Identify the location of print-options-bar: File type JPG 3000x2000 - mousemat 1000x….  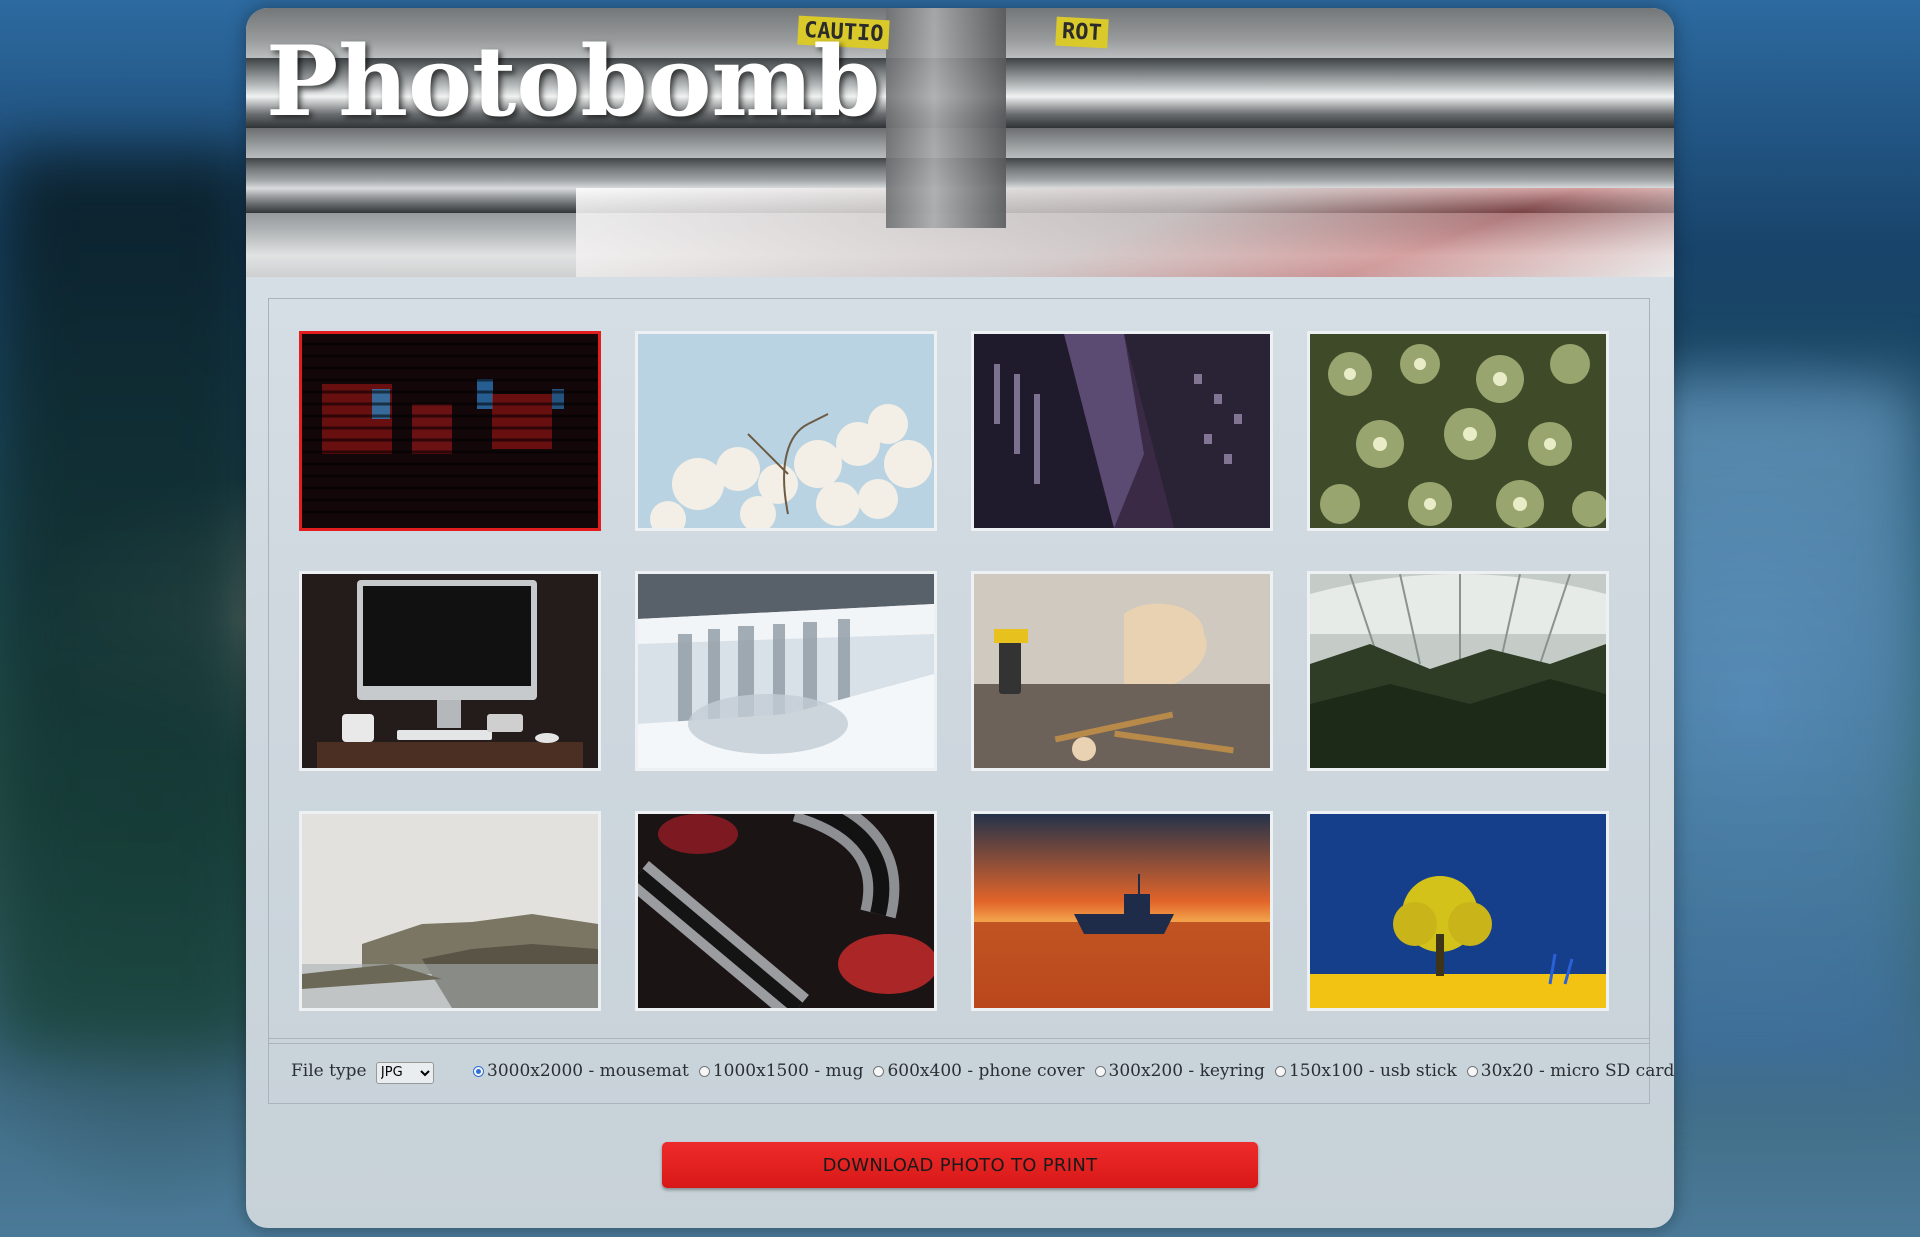
(971, 1071).